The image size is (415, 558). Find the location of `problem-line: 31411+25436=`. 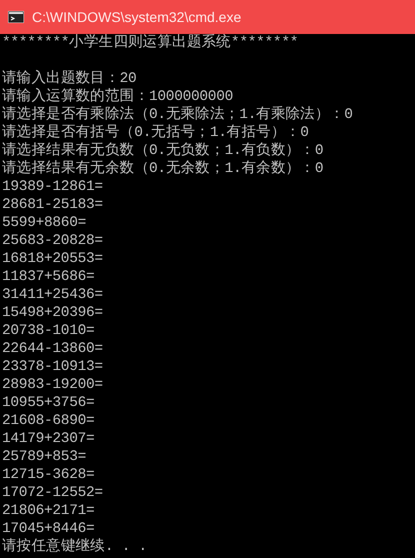

problem-line: 31411+25436= is located at coordinates (52, 295).